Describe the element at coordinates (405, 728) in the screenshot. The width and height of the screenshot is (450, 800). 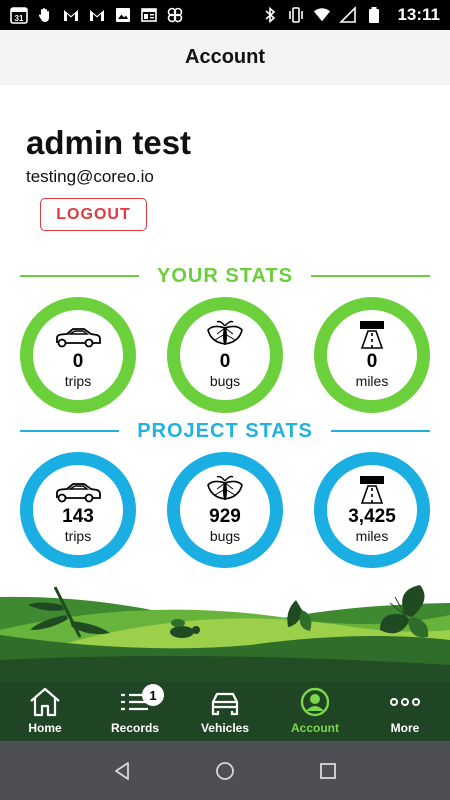
I see `tab-label: More` at that location.